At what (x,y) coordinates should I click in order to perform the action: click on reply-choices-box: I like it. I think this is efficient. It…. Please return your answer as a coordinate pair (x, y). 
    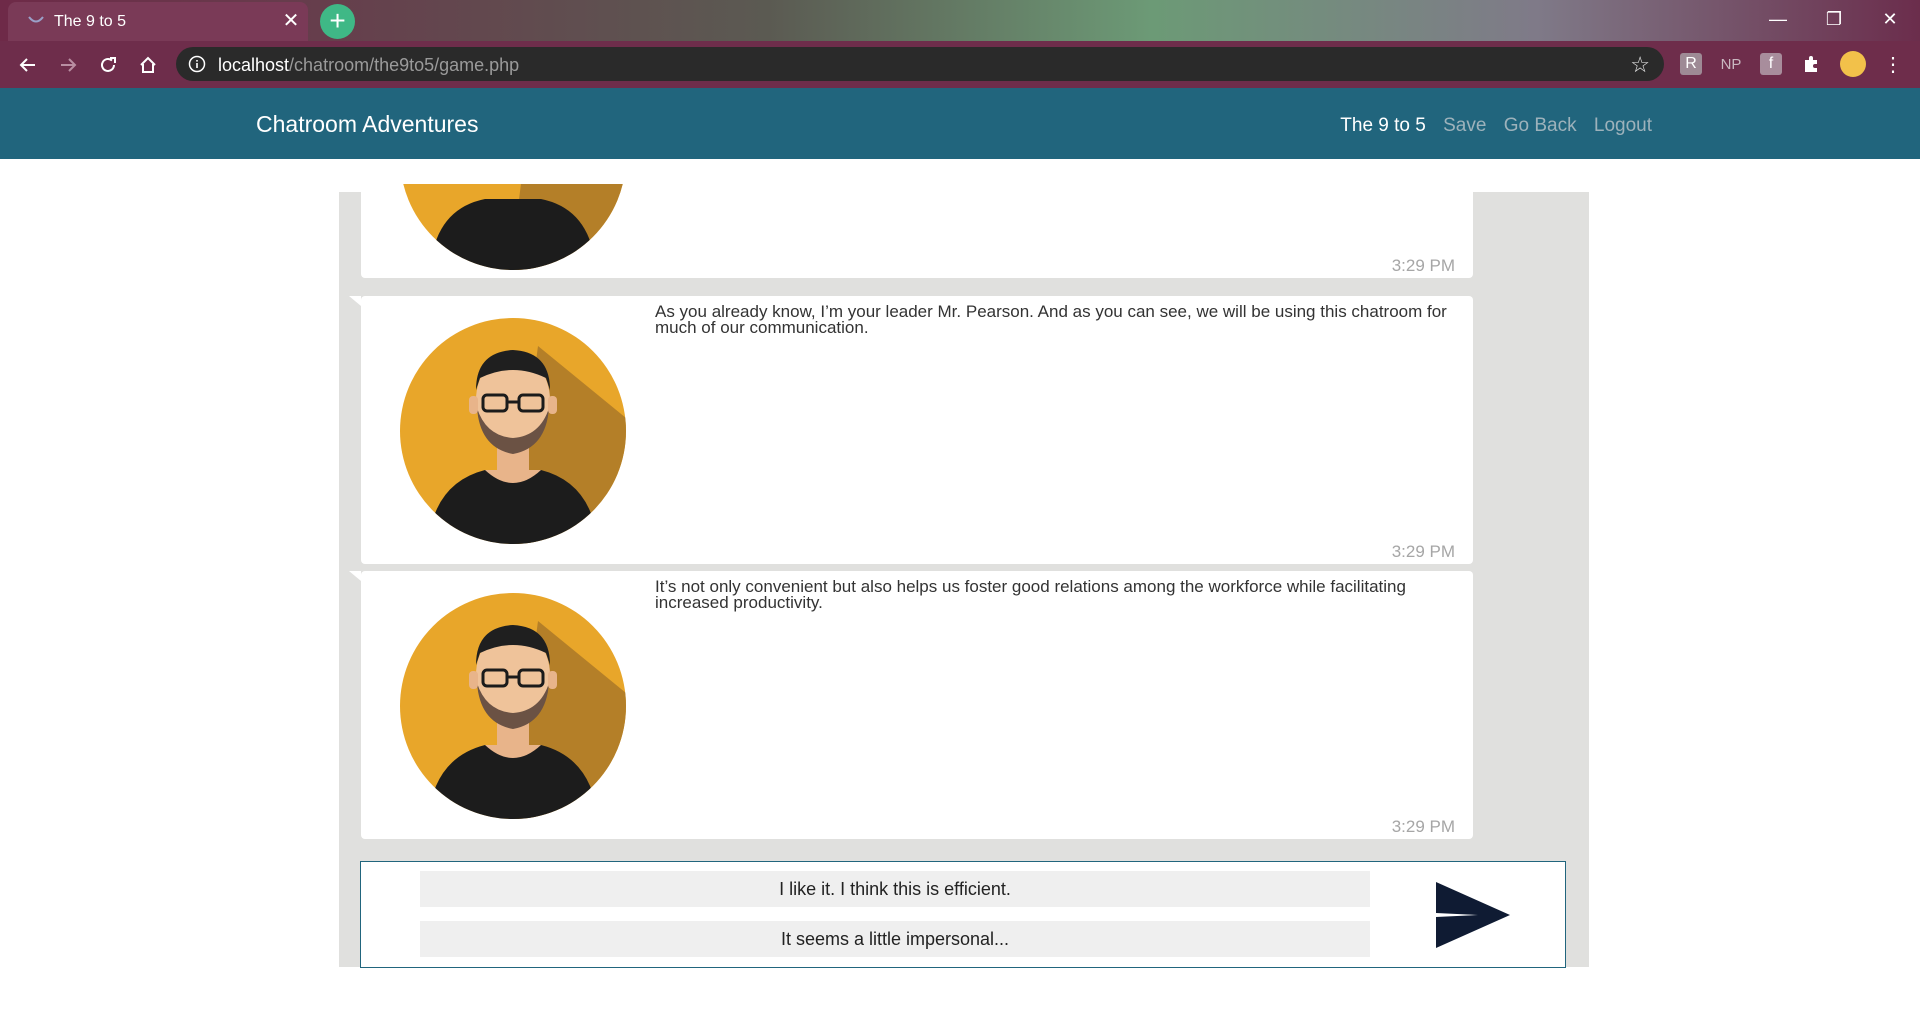
    Looking at the image, I should click on (963, 914).